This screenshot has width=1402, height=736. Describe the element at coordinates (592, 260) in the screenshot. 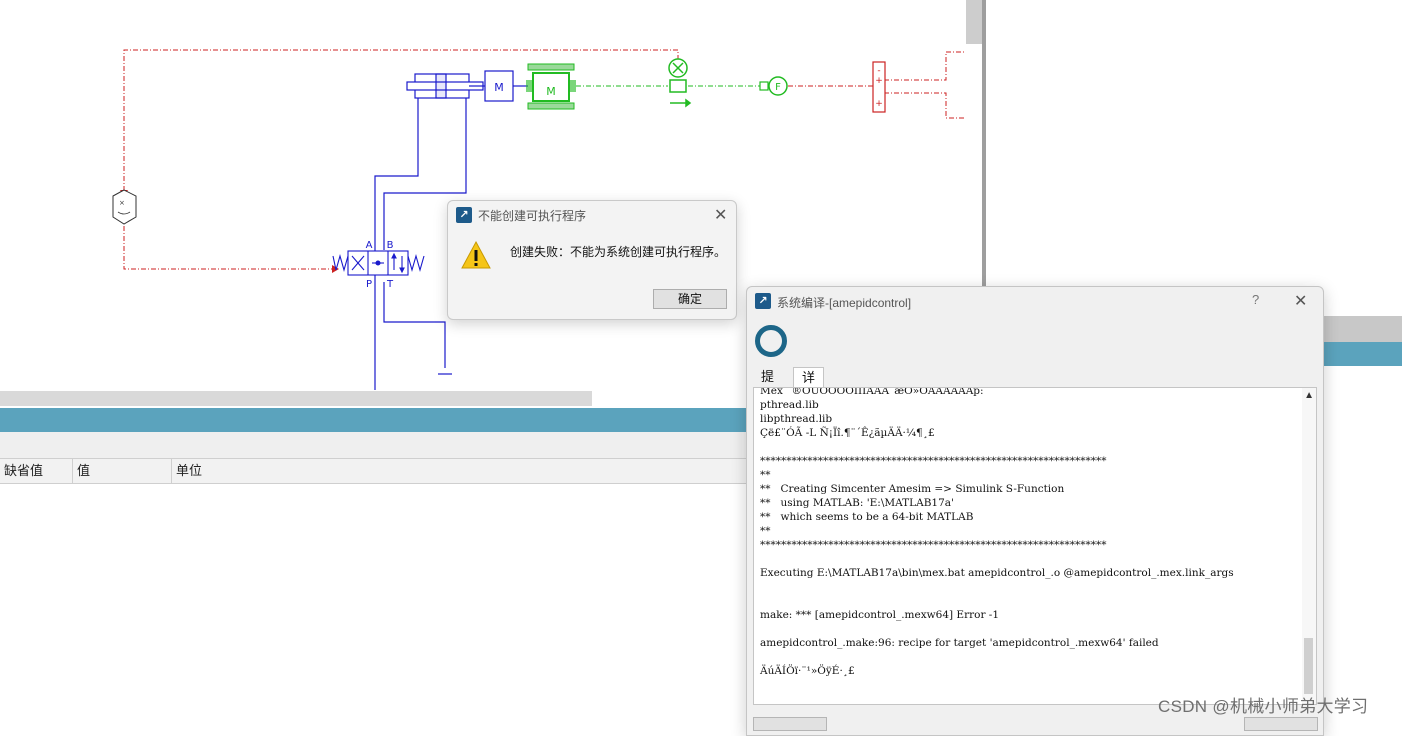

I see `error-dialog: ↗ 不能创建可执行程序 ✕ 创建失败：不能为系统创建可执行程序。 确定` at that location.